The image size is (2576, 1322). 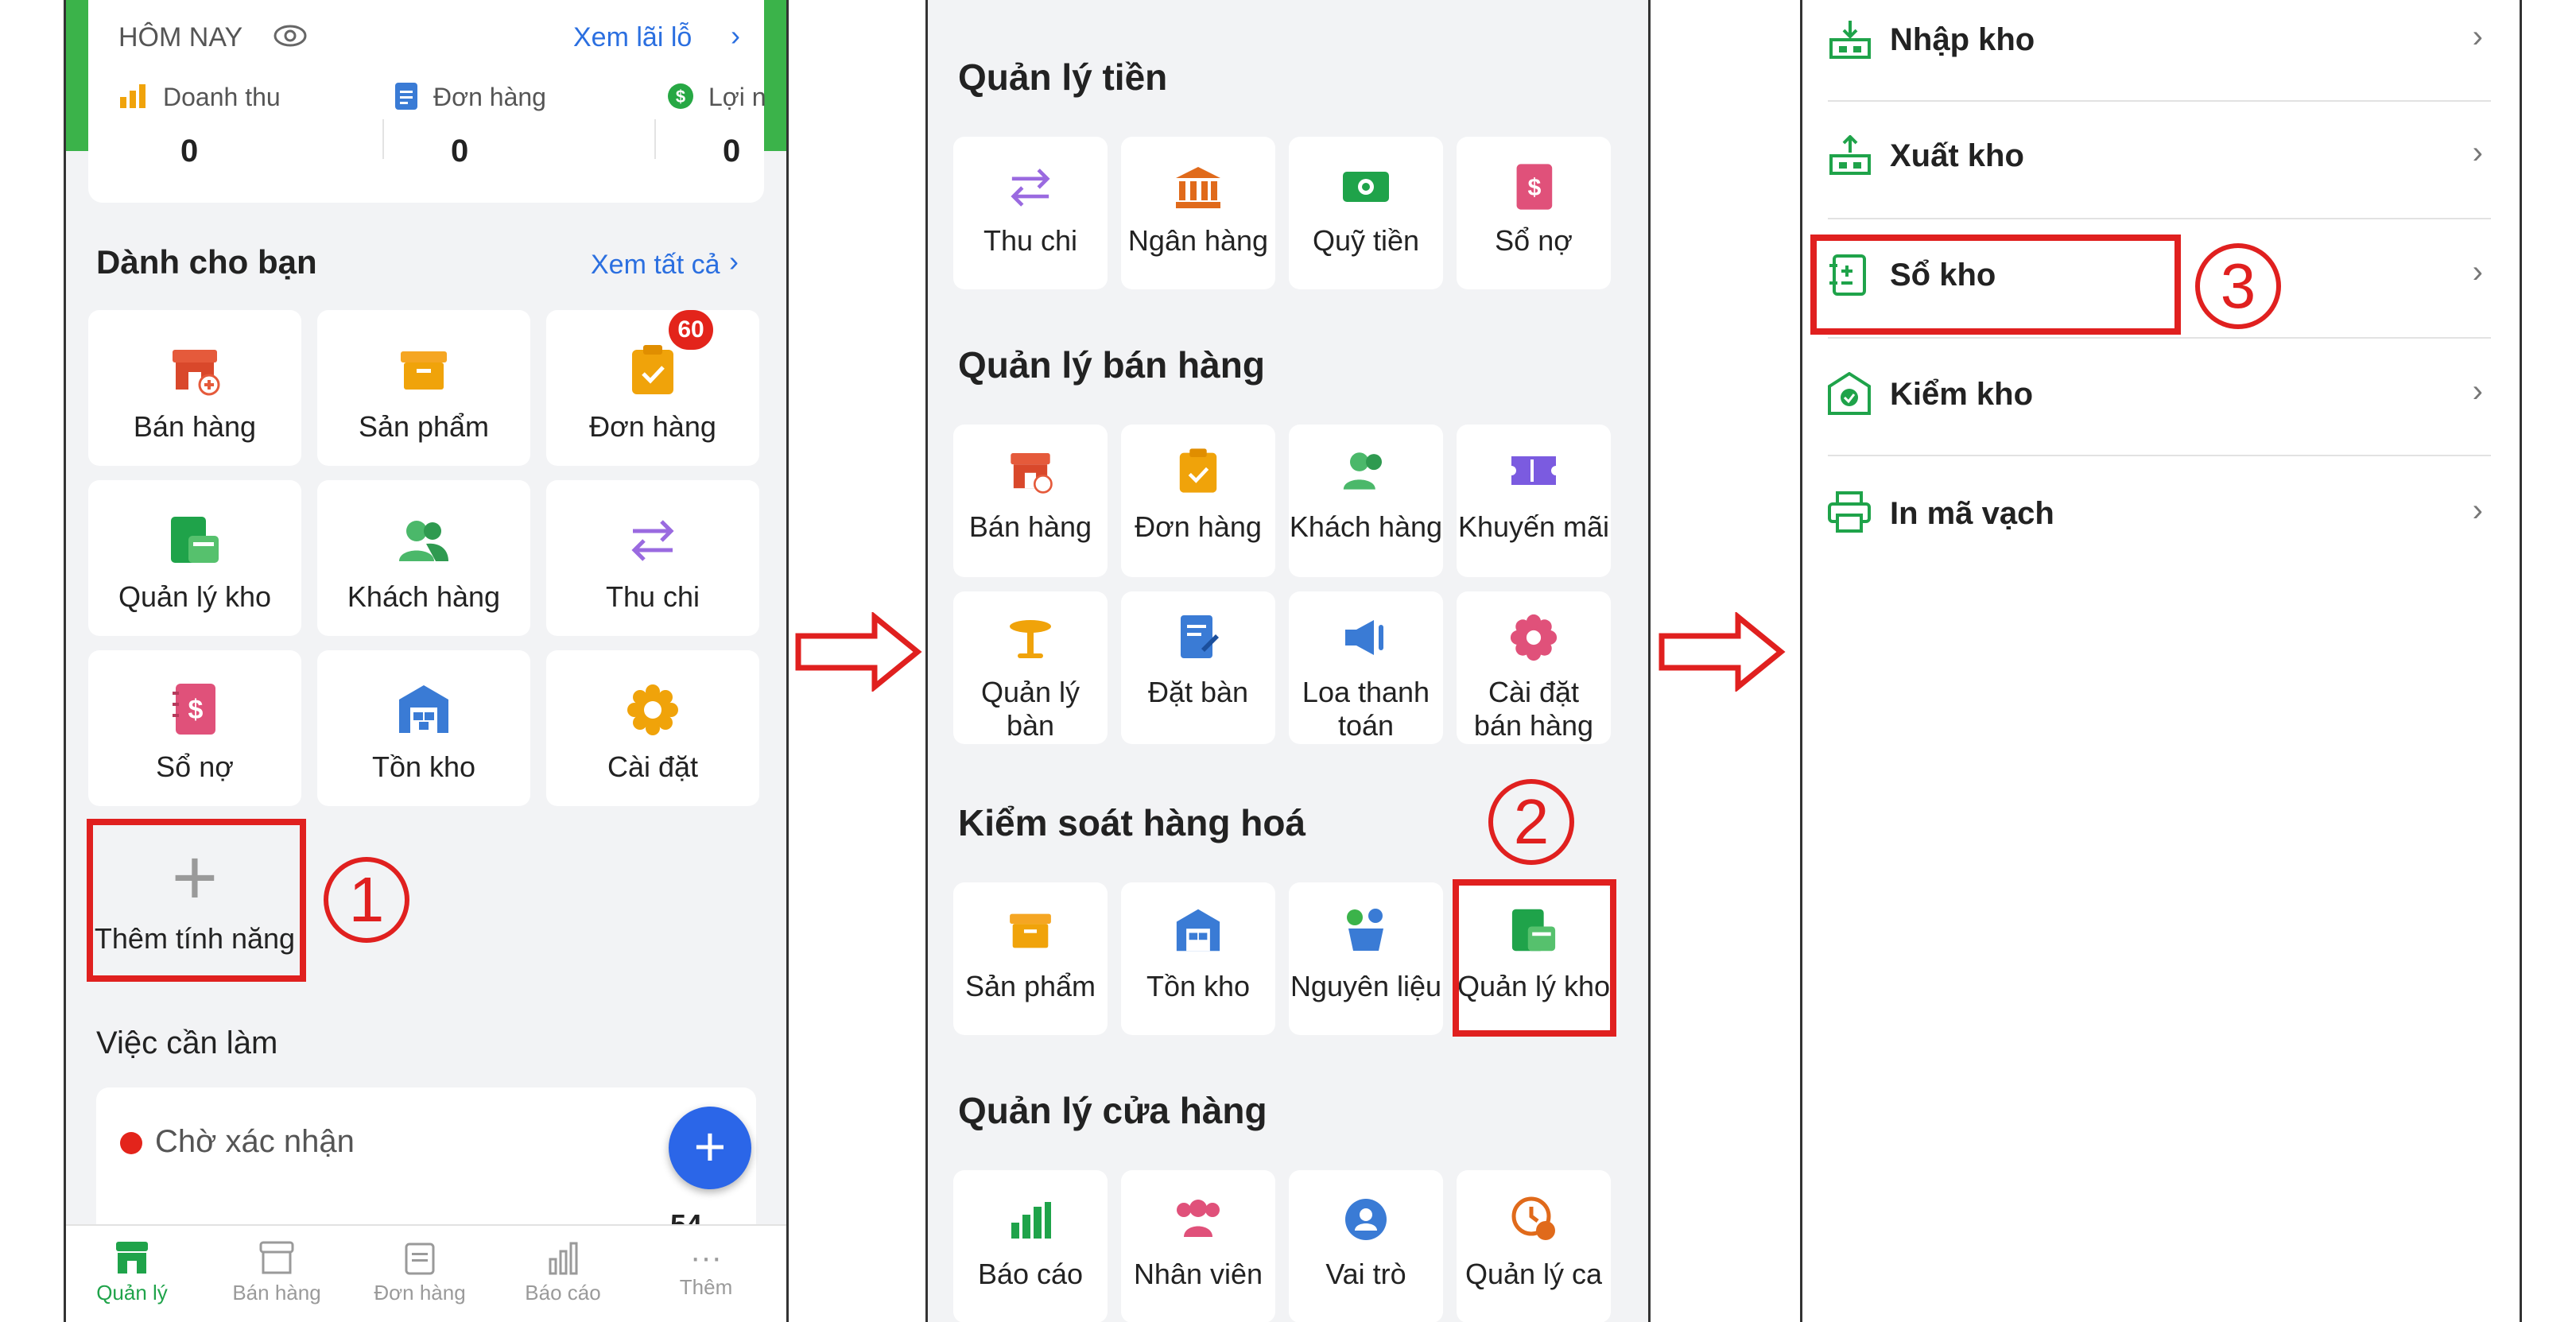 I want to click on order-doc-icon, so click(x=406, y=96).